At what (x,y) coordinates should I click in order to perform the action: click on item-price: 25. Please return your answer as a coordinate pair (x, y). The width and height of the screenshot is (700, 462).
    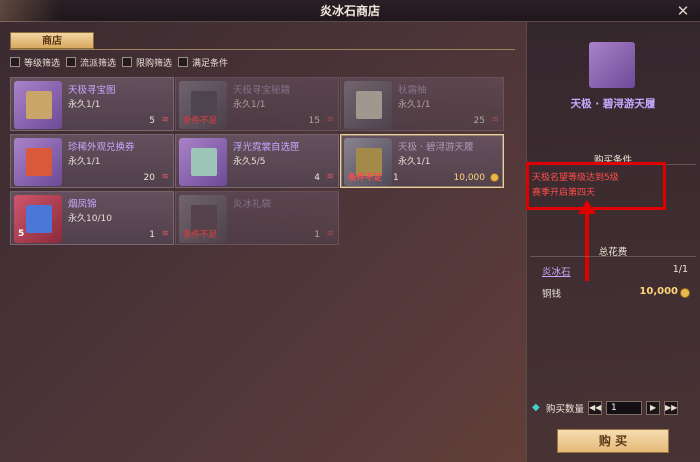
    Looking at the image, I should click on (479, 121).